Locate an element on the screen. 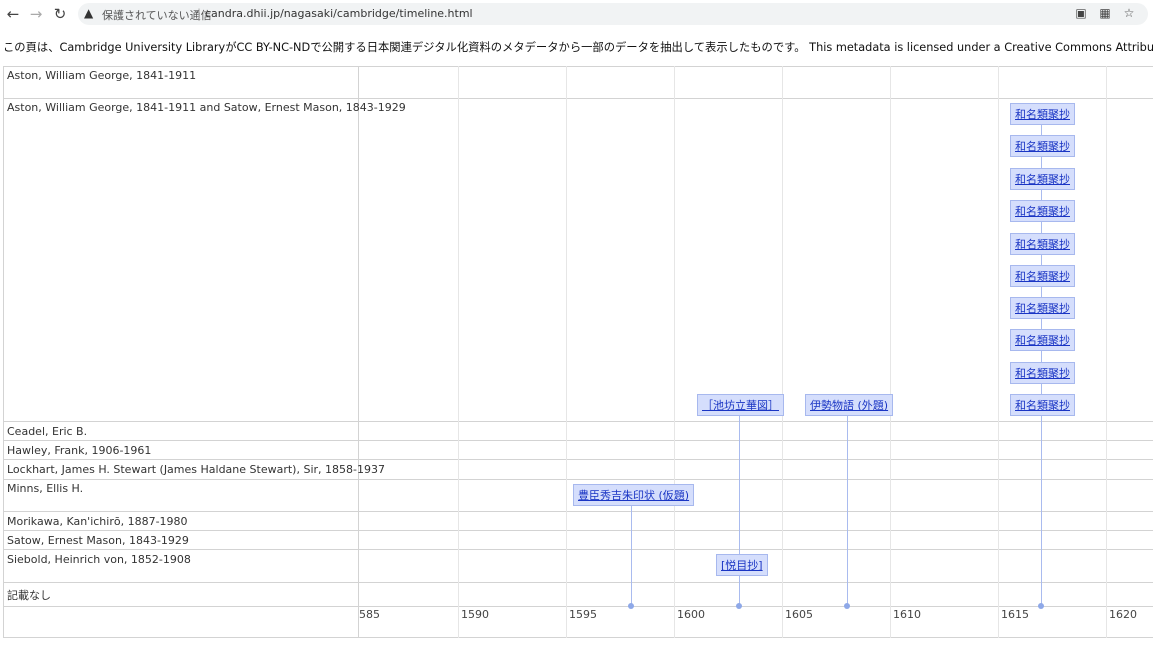 The image size is (1153, 645). row-label-minns: Minns, Ellis H. is located at coordinates (45, 488).